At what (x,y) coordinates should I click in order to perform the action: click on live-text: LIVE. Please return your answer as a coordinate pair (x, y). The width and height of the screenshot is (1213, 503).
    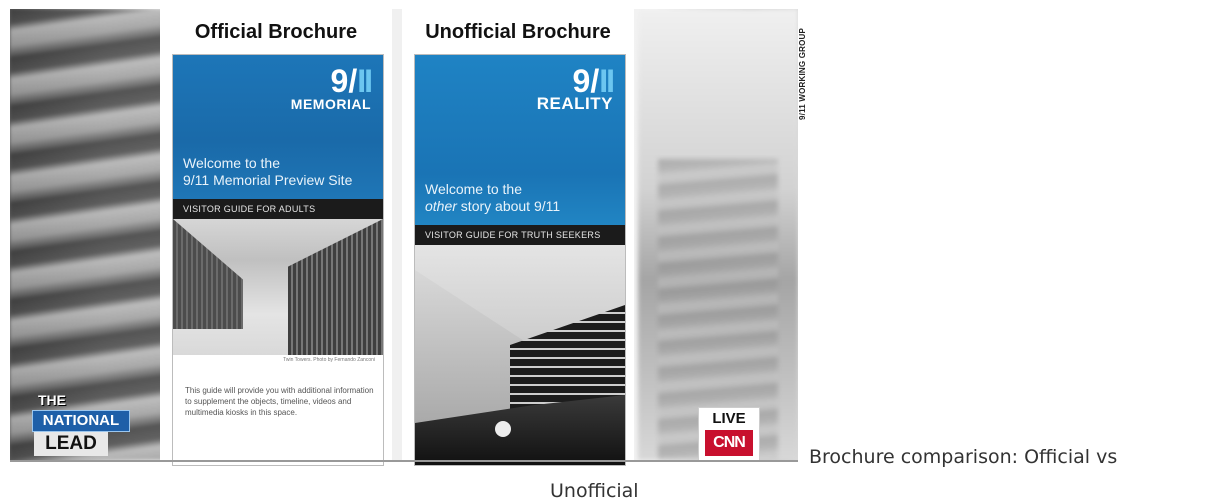
    Looking at the image, I should click on (729, 418).